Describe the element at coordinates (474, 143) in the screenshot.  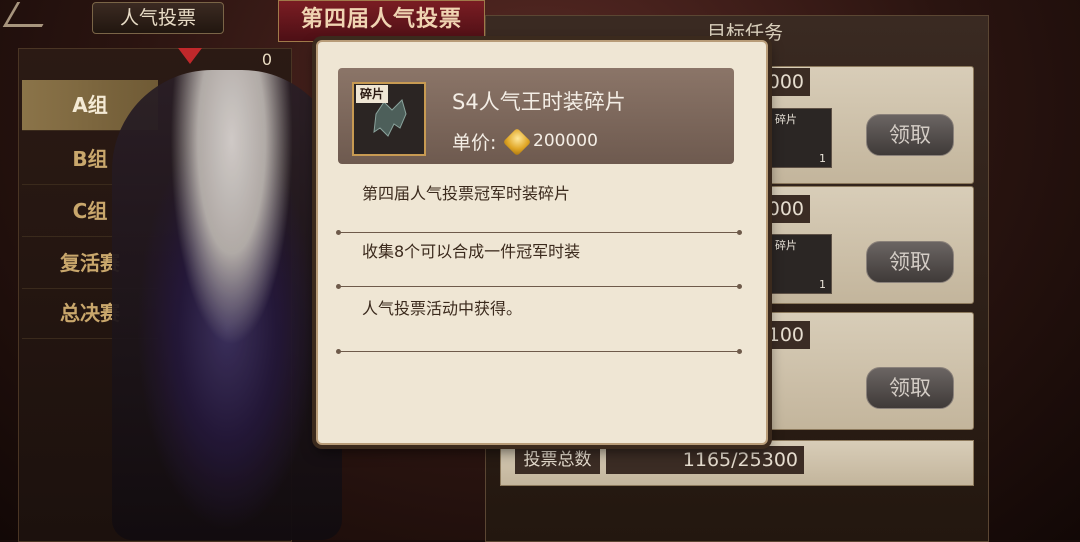
I see `price-label: 单价:` at that location.